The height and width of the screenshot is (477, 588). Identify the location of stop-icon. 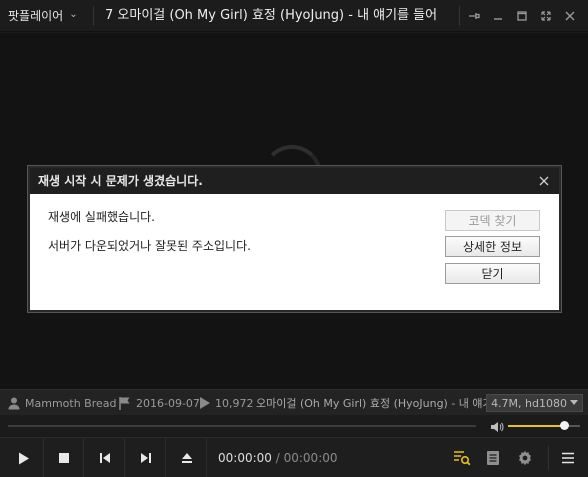
(63, 458).